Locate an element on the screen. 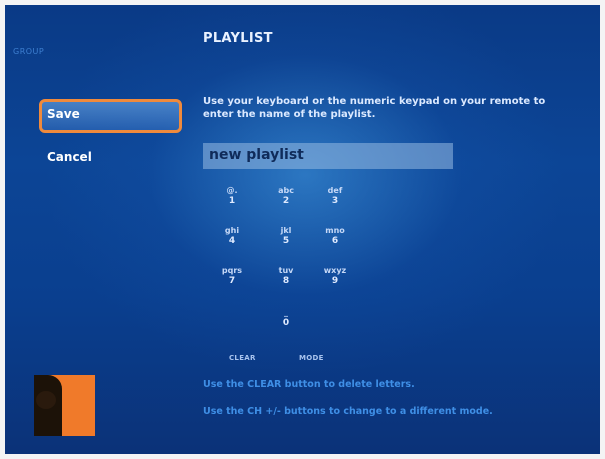 The image size is (605, 459). key-letters: tuv is located at coordinates (286, 270).